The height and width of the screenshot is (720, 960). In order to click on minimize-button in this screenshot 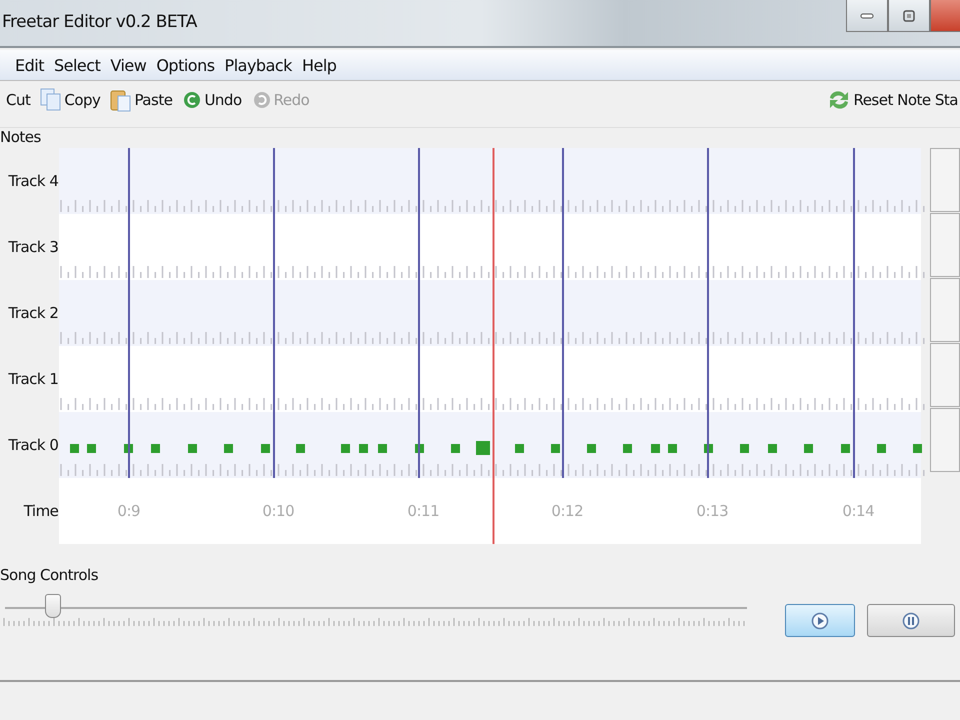, I will do `click(867, 16)`.